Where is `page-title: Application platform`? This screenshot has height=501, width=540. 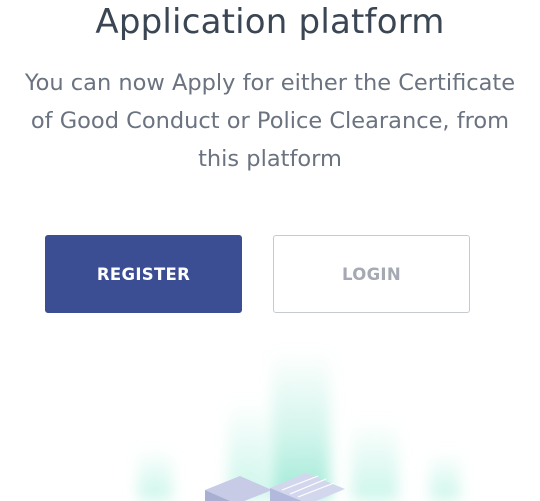 page-title: Application platform is located at coordinates (270, 22).